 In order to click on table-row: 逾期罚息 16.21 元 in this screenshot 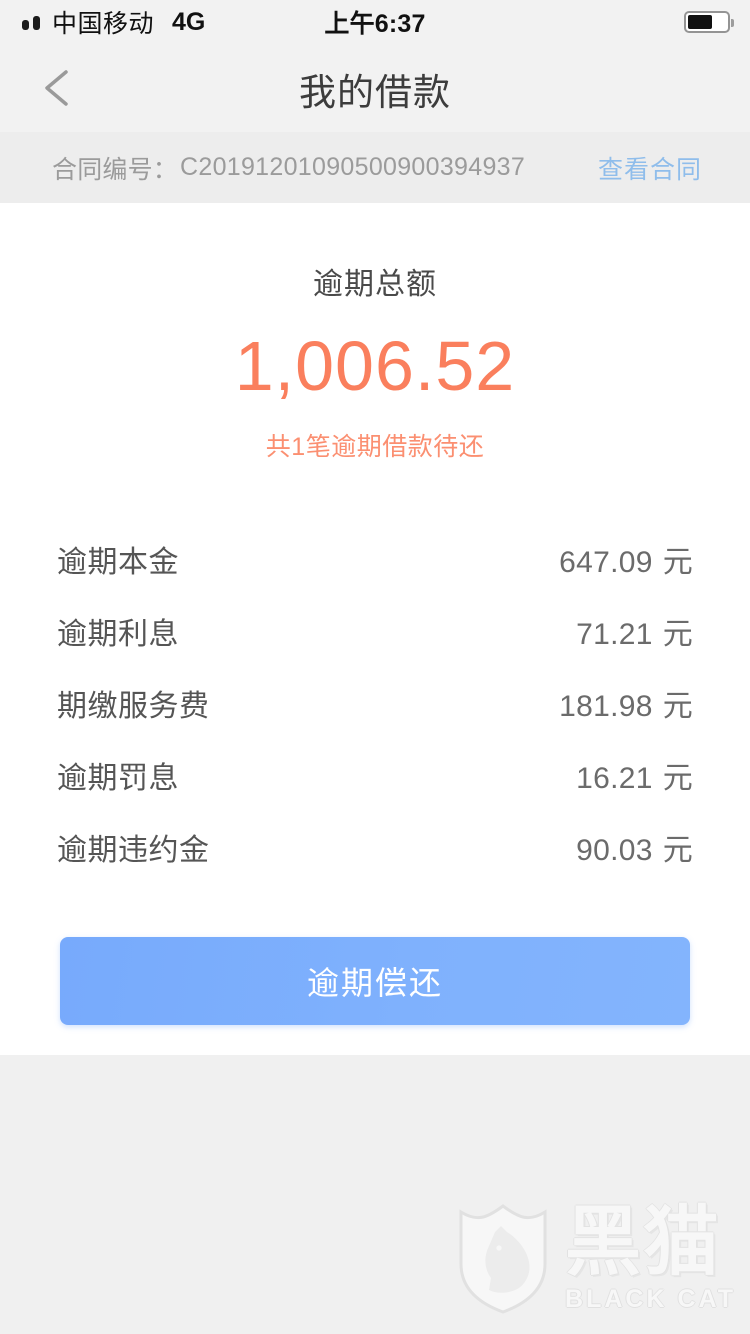, I will do `click(375, 789)`.